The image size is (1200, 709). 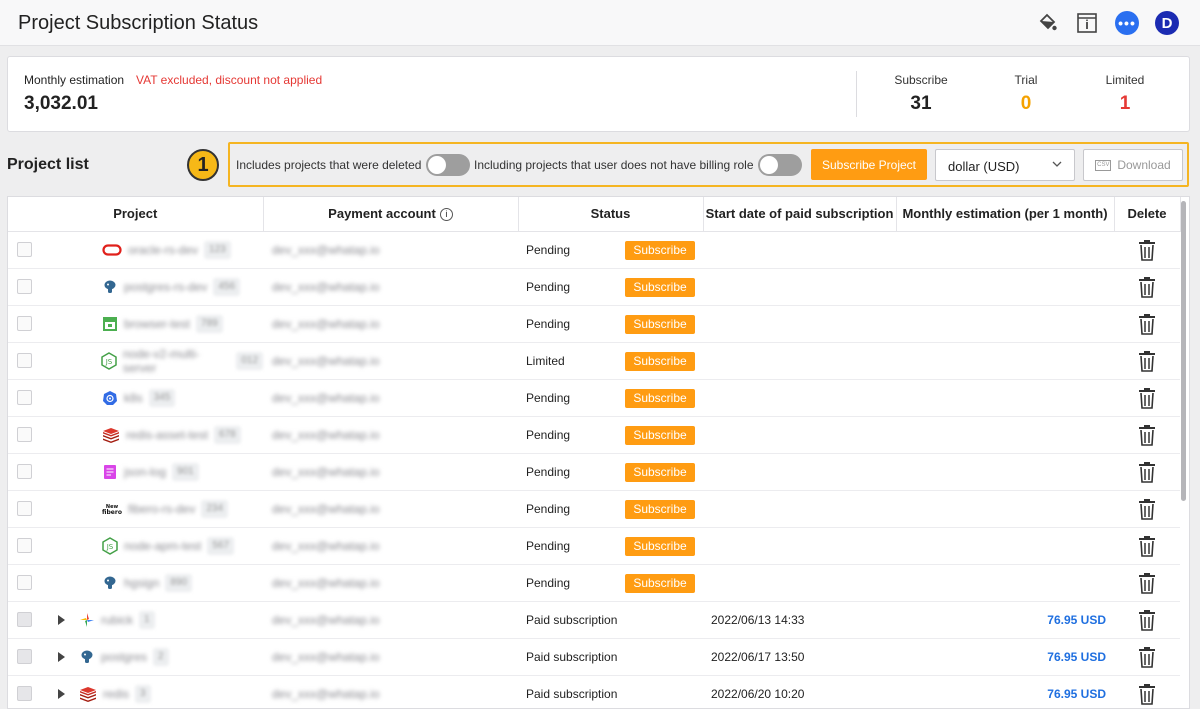 I want to click on currency-select: dollar (USD), so click(x=1005, y=165).